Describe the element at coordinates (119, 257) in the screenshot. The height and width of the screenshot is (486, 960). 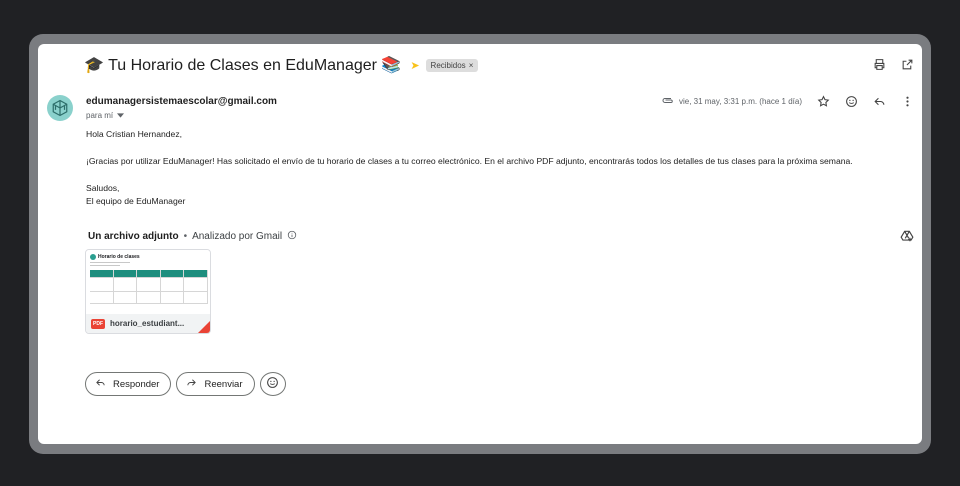
I see `thumbnail-title-text: Horario de clases` at that location.